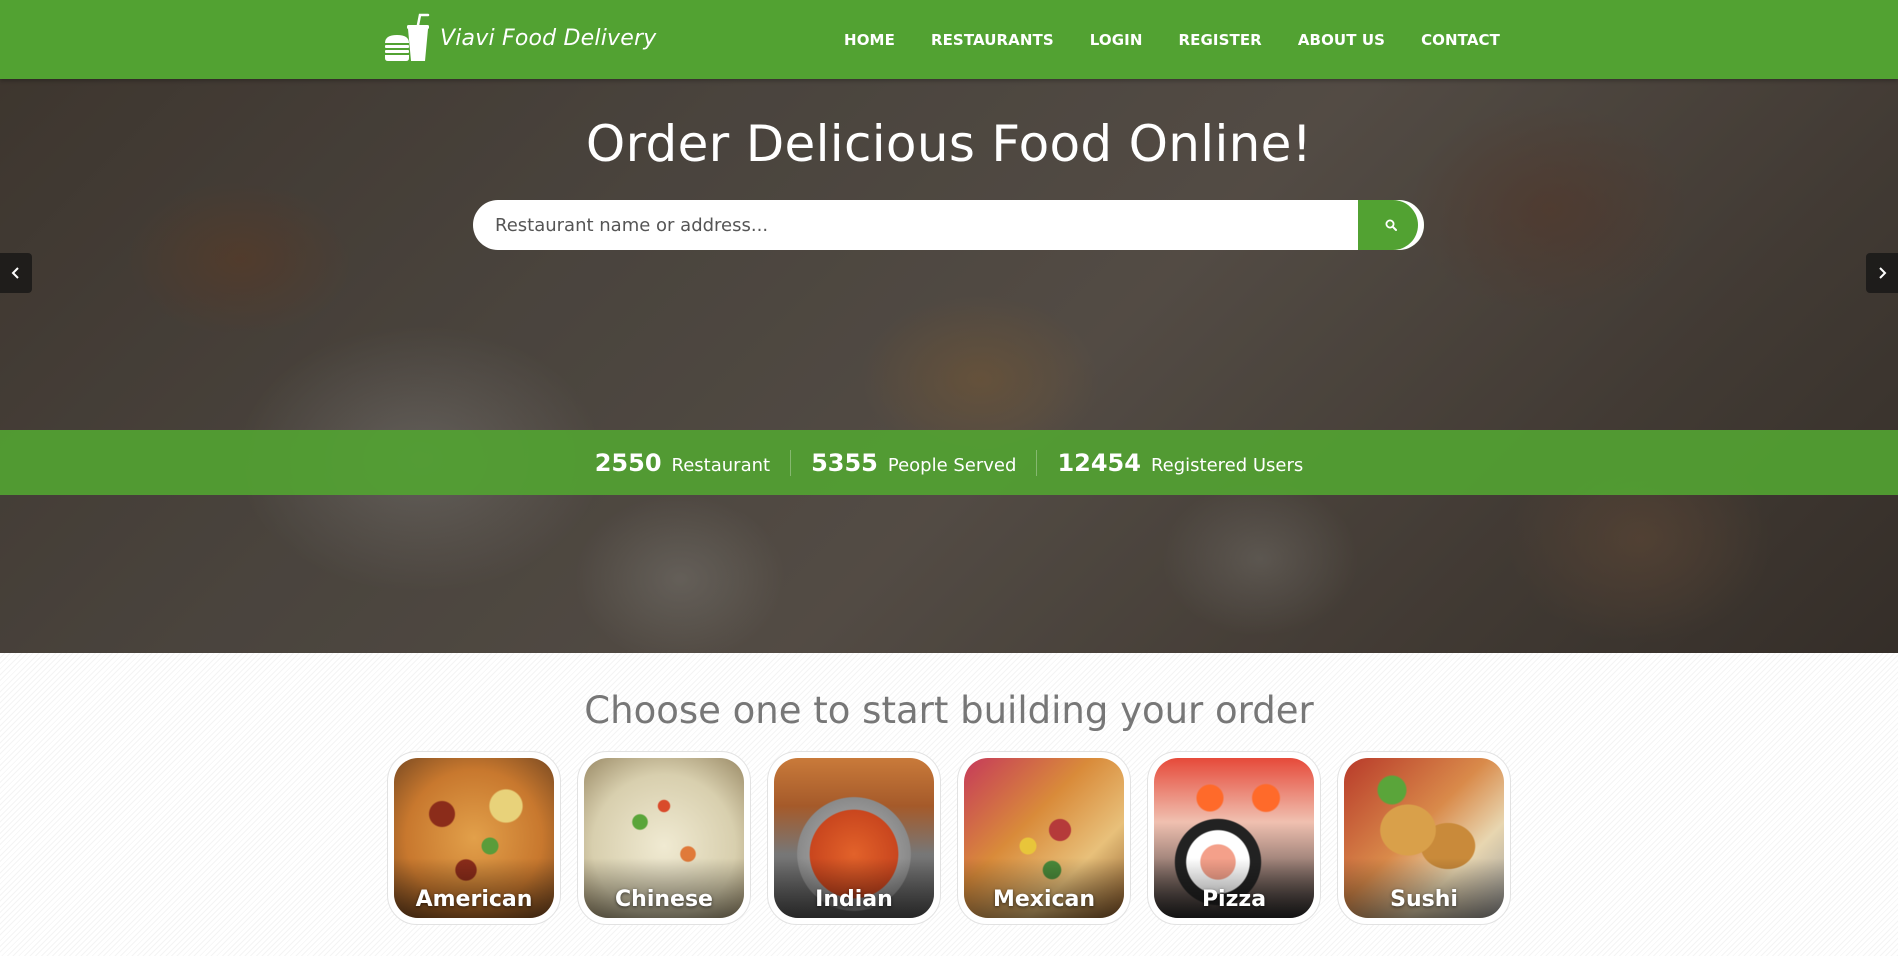 This screenshot has height=956, width=1898. I want to click on category-pizza: Pizza, so click(1234, 838).